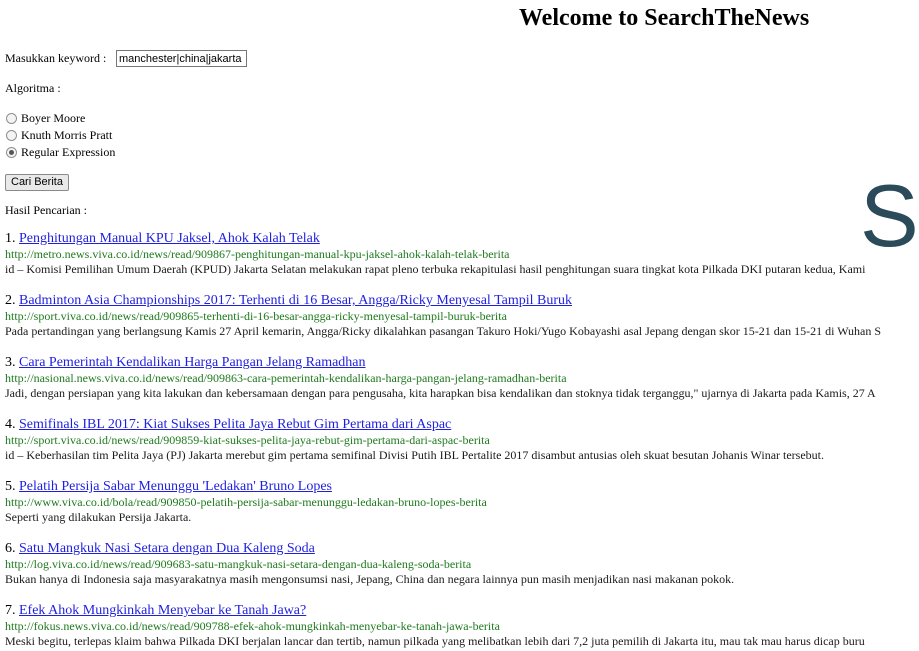 Image resolution: width=919 pixels, height=651 pixels. I want to click on radio-option-boyer-moore: Boyer Moore, so click(45, 118).